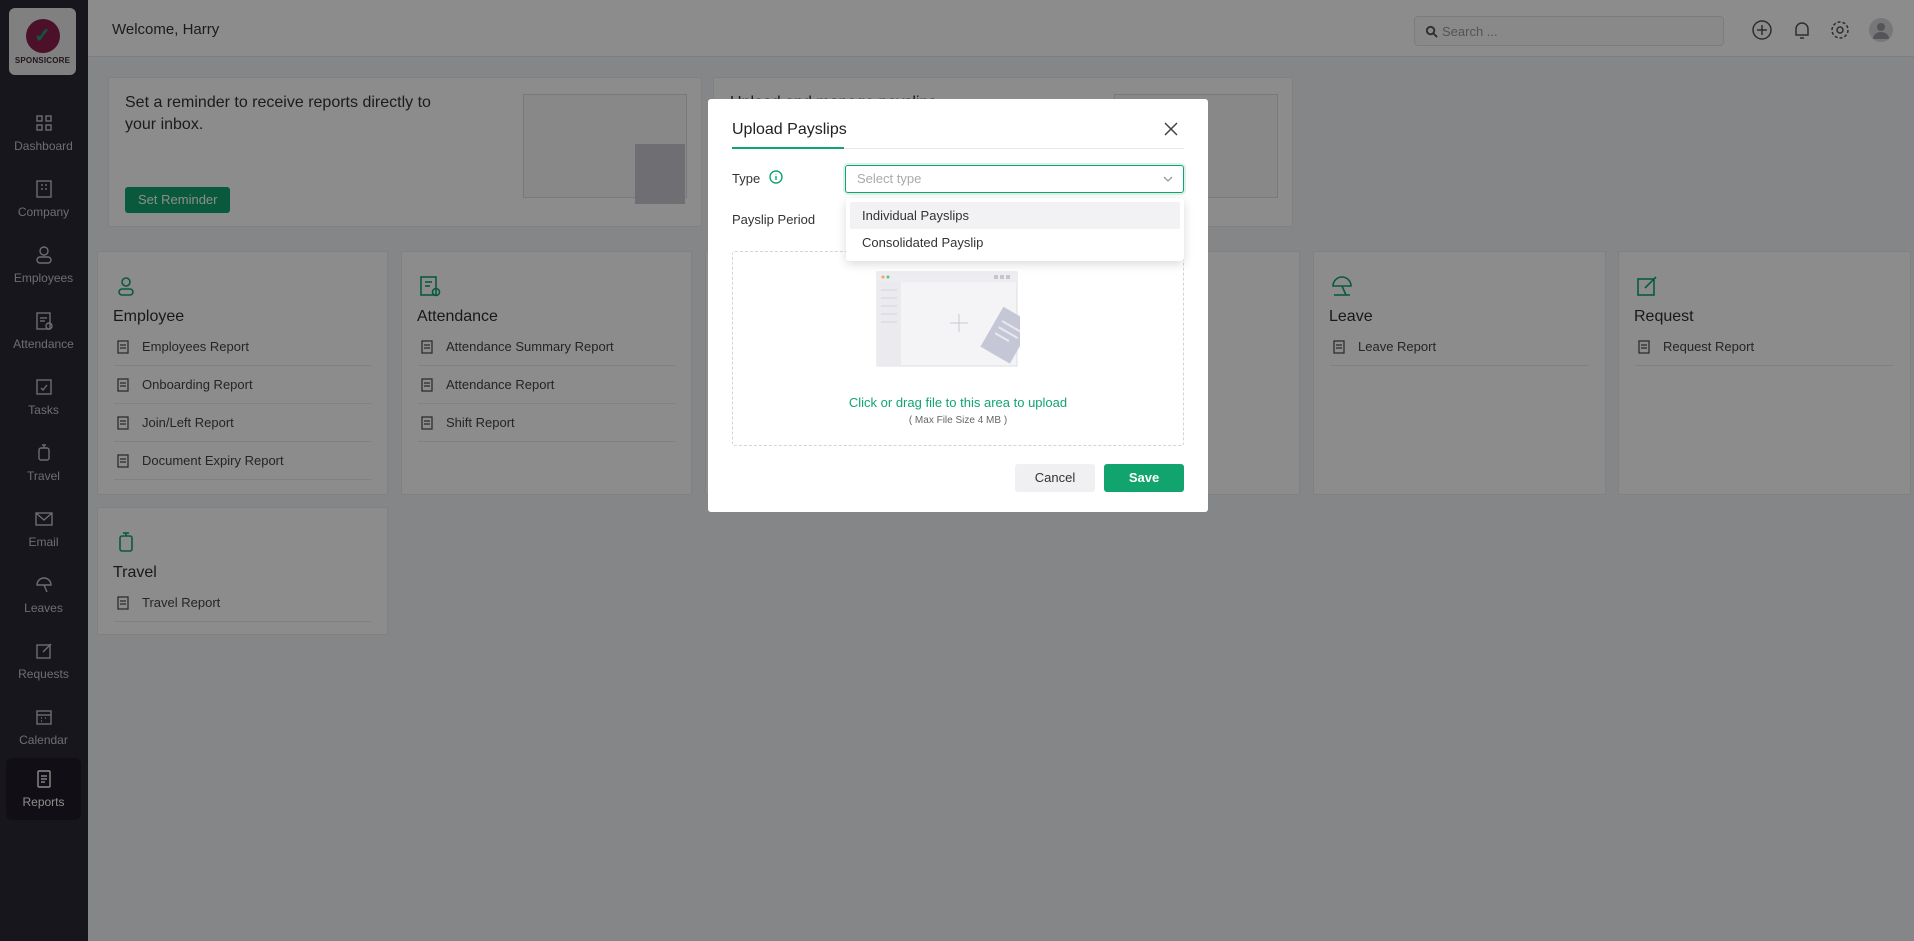 The image size is (1914, 941). What do you see at coordinates (1171, 129) in the screenshot?
I see `close-icon` at bounding box center [1171, 129].